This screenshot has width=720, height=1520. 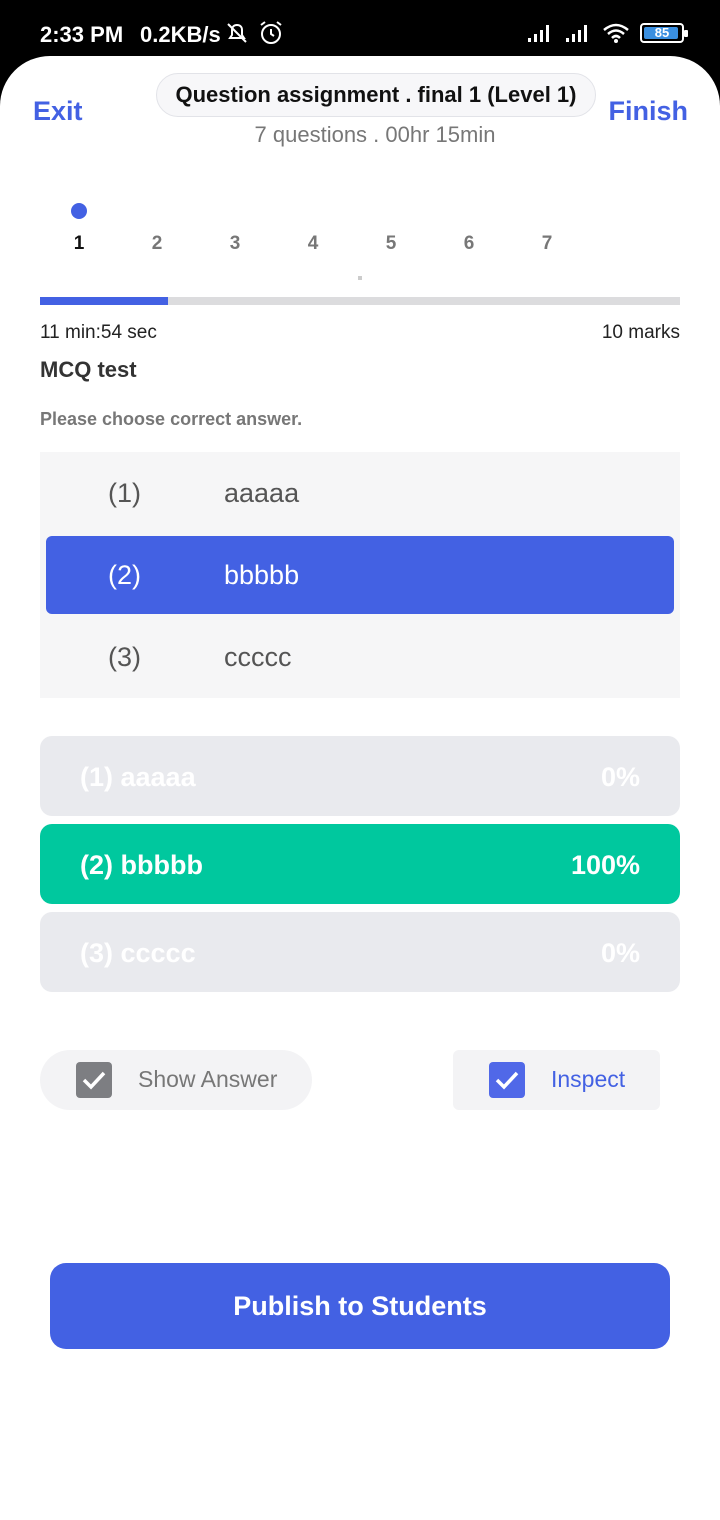 I want to click on show-answer-checkbox, so click(x=94, y=1080).